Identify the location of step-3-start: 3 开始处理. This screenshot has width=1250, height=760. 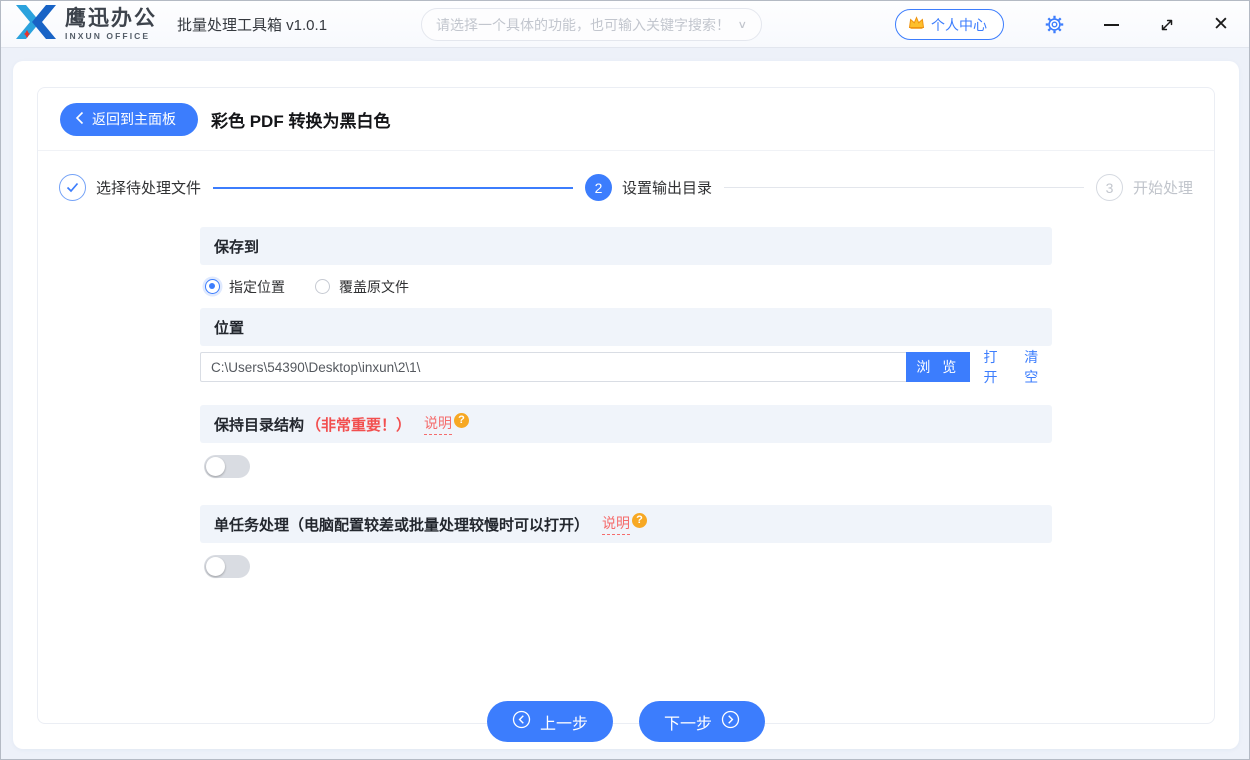
(1144, 187).